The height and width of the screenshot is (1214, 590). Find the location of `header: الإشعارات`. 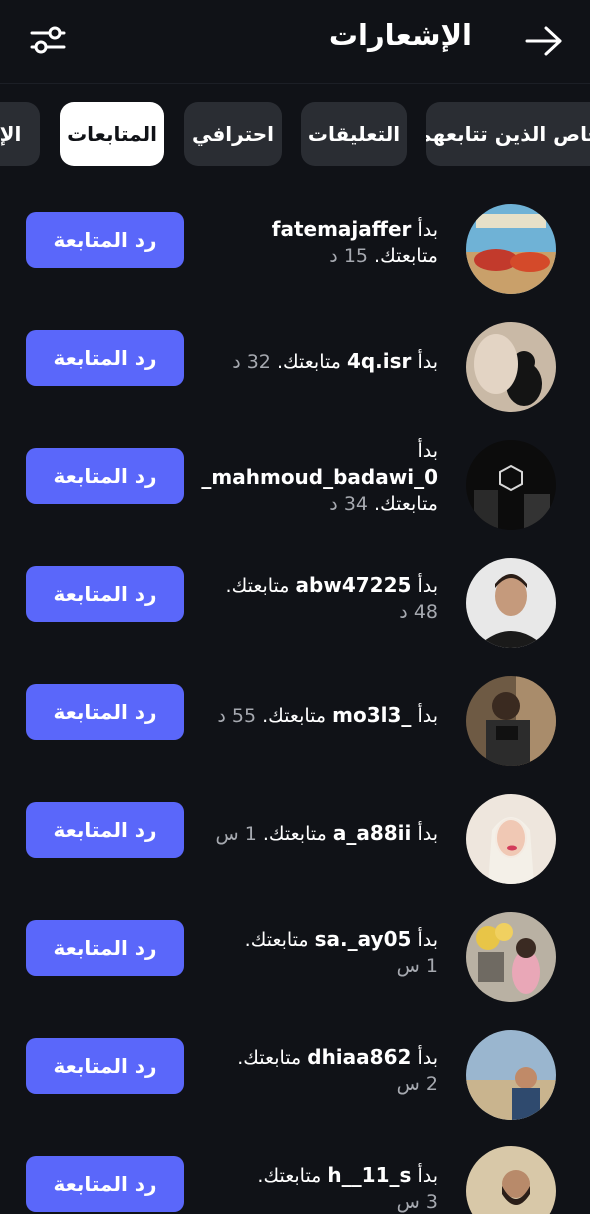

header: الإشعارات is located at coordinates (295, 42).